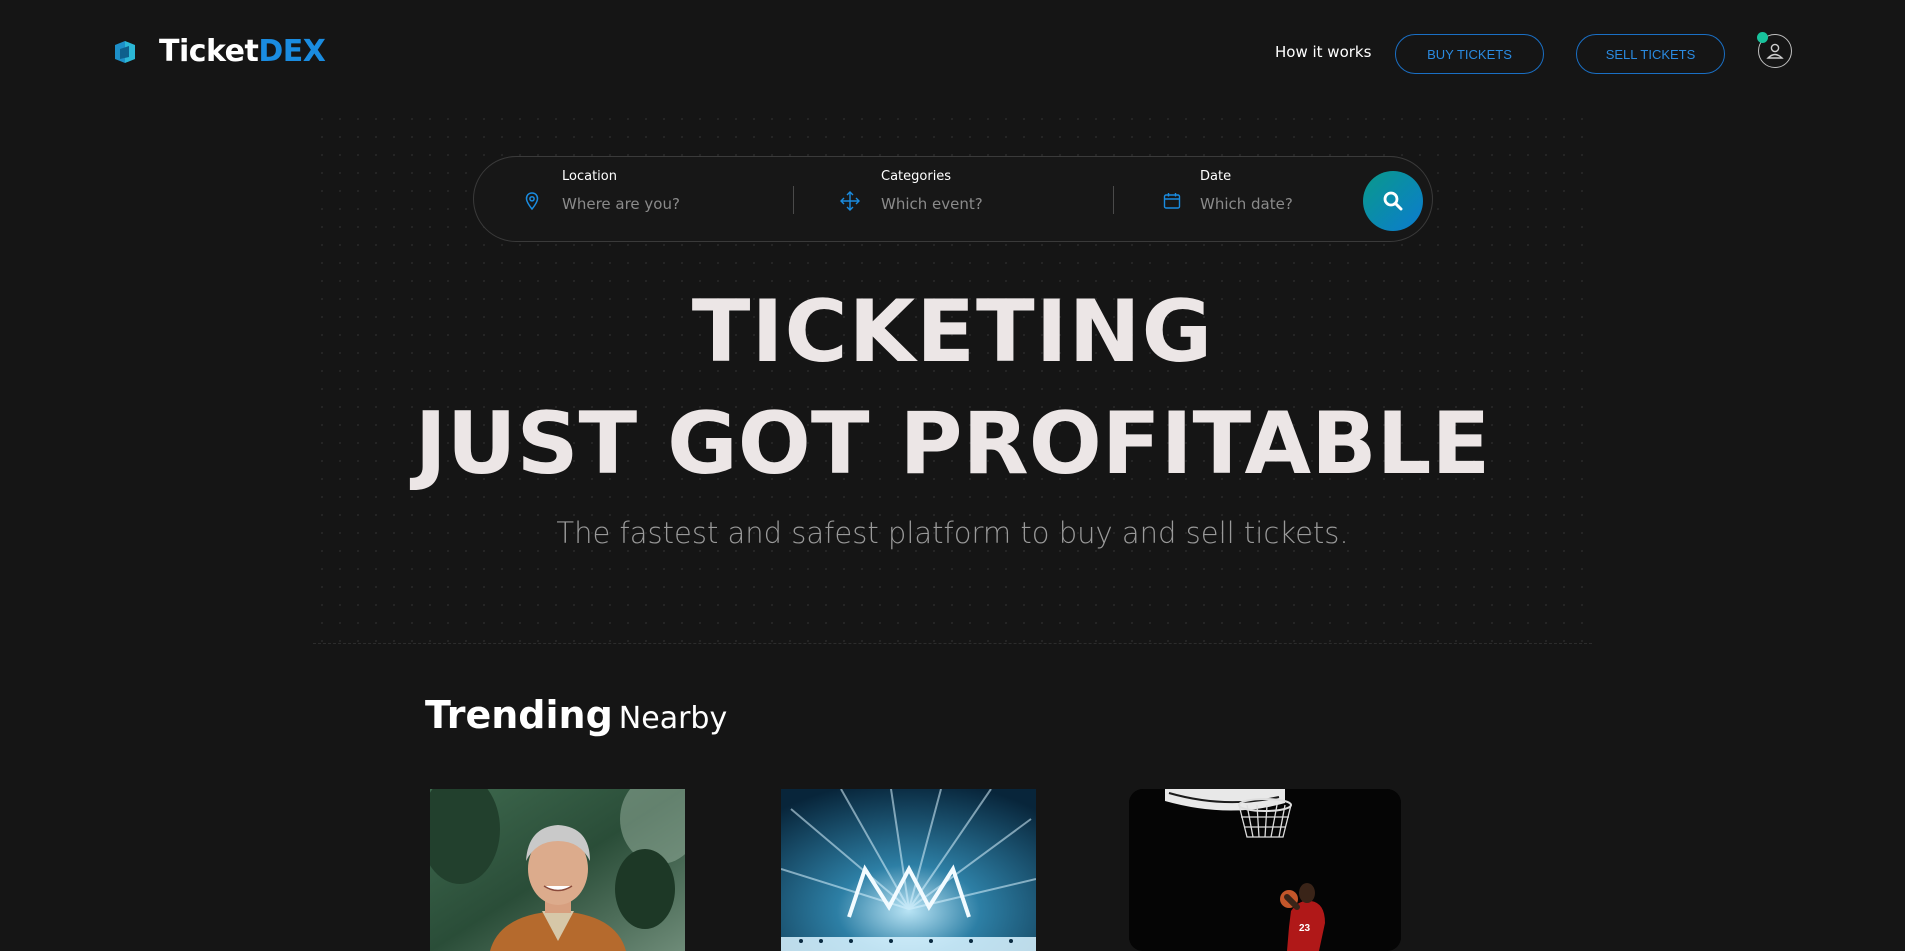 The height and width of the screenshot is (951, 1905). I want to click on event-card-image: 23, so click(1265, 870).